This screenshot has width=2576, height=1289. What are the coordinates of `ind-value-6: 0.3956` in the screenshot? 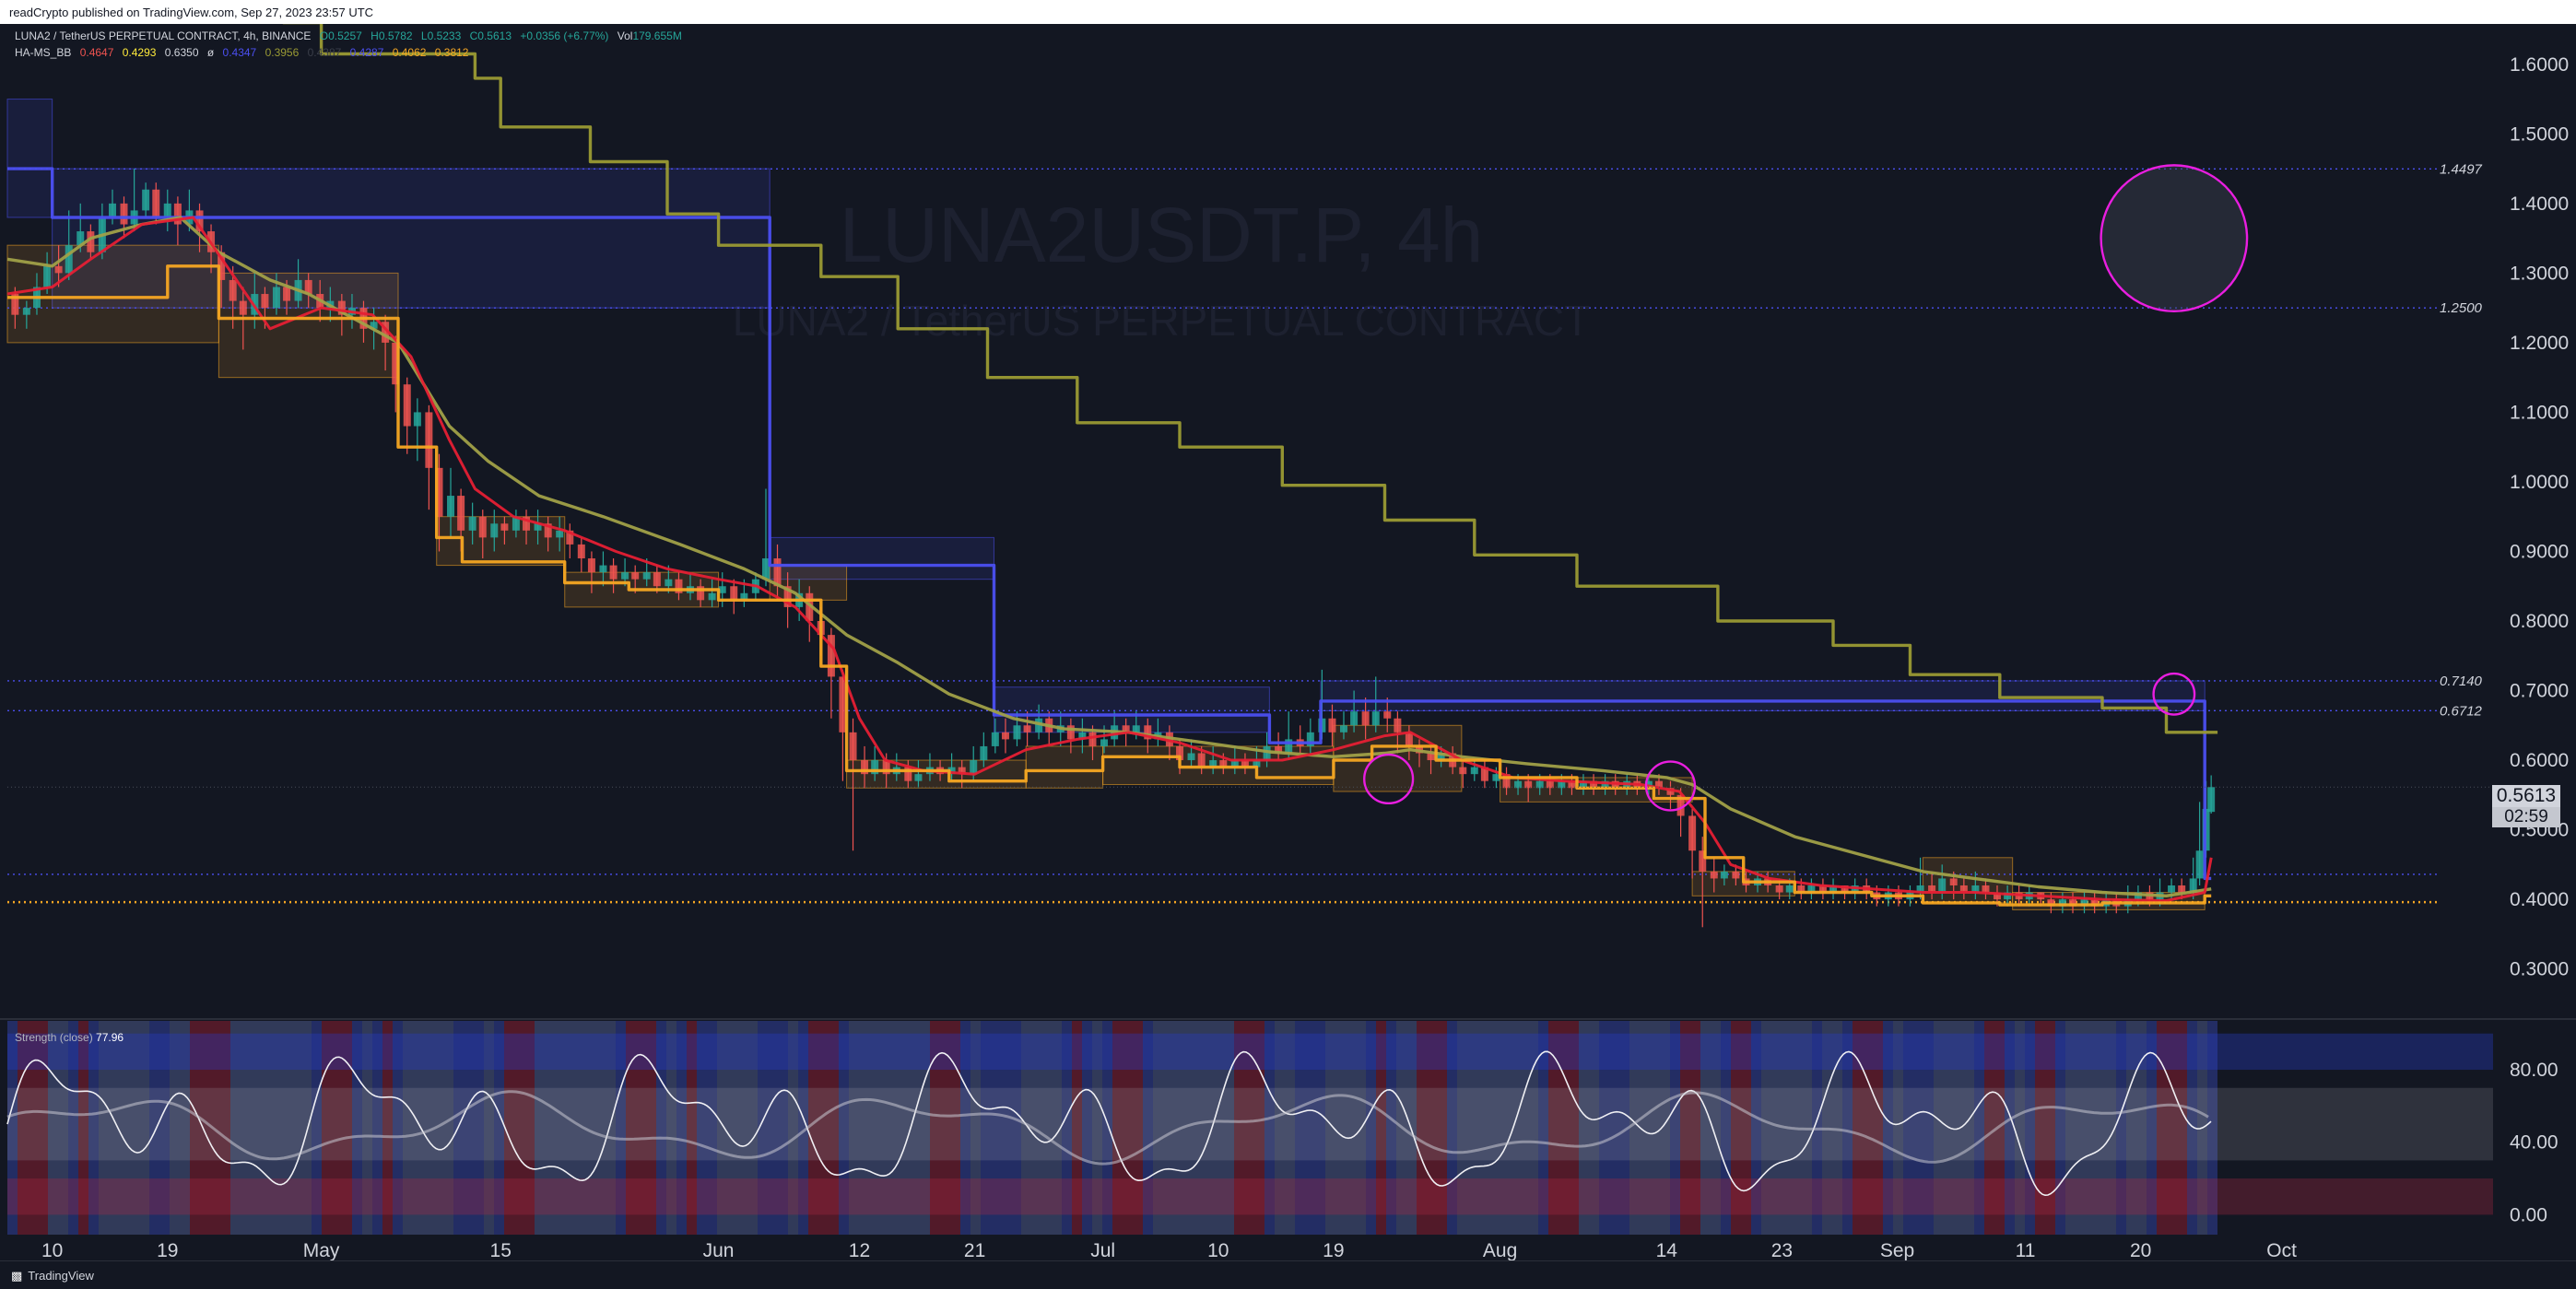 It's located at (282, 53).